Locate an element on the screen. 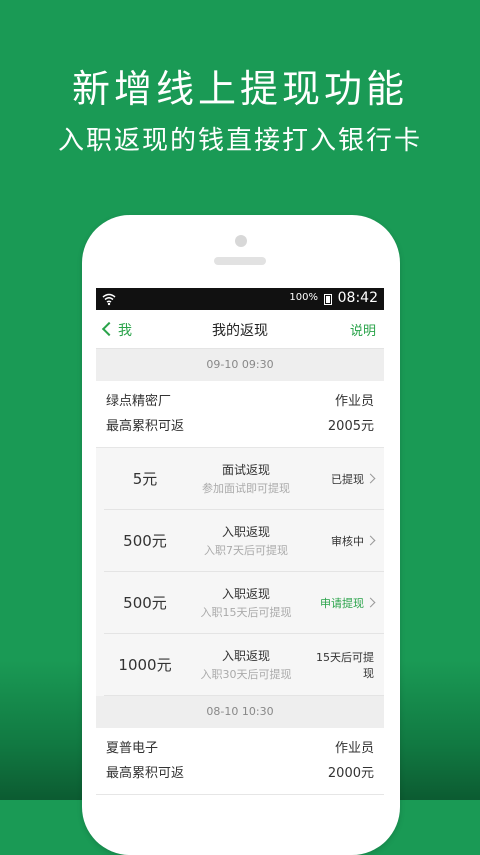 The height and width of the screenshot is (855, 480). status-text: 申请提现 is located at coordinates (342, 603).